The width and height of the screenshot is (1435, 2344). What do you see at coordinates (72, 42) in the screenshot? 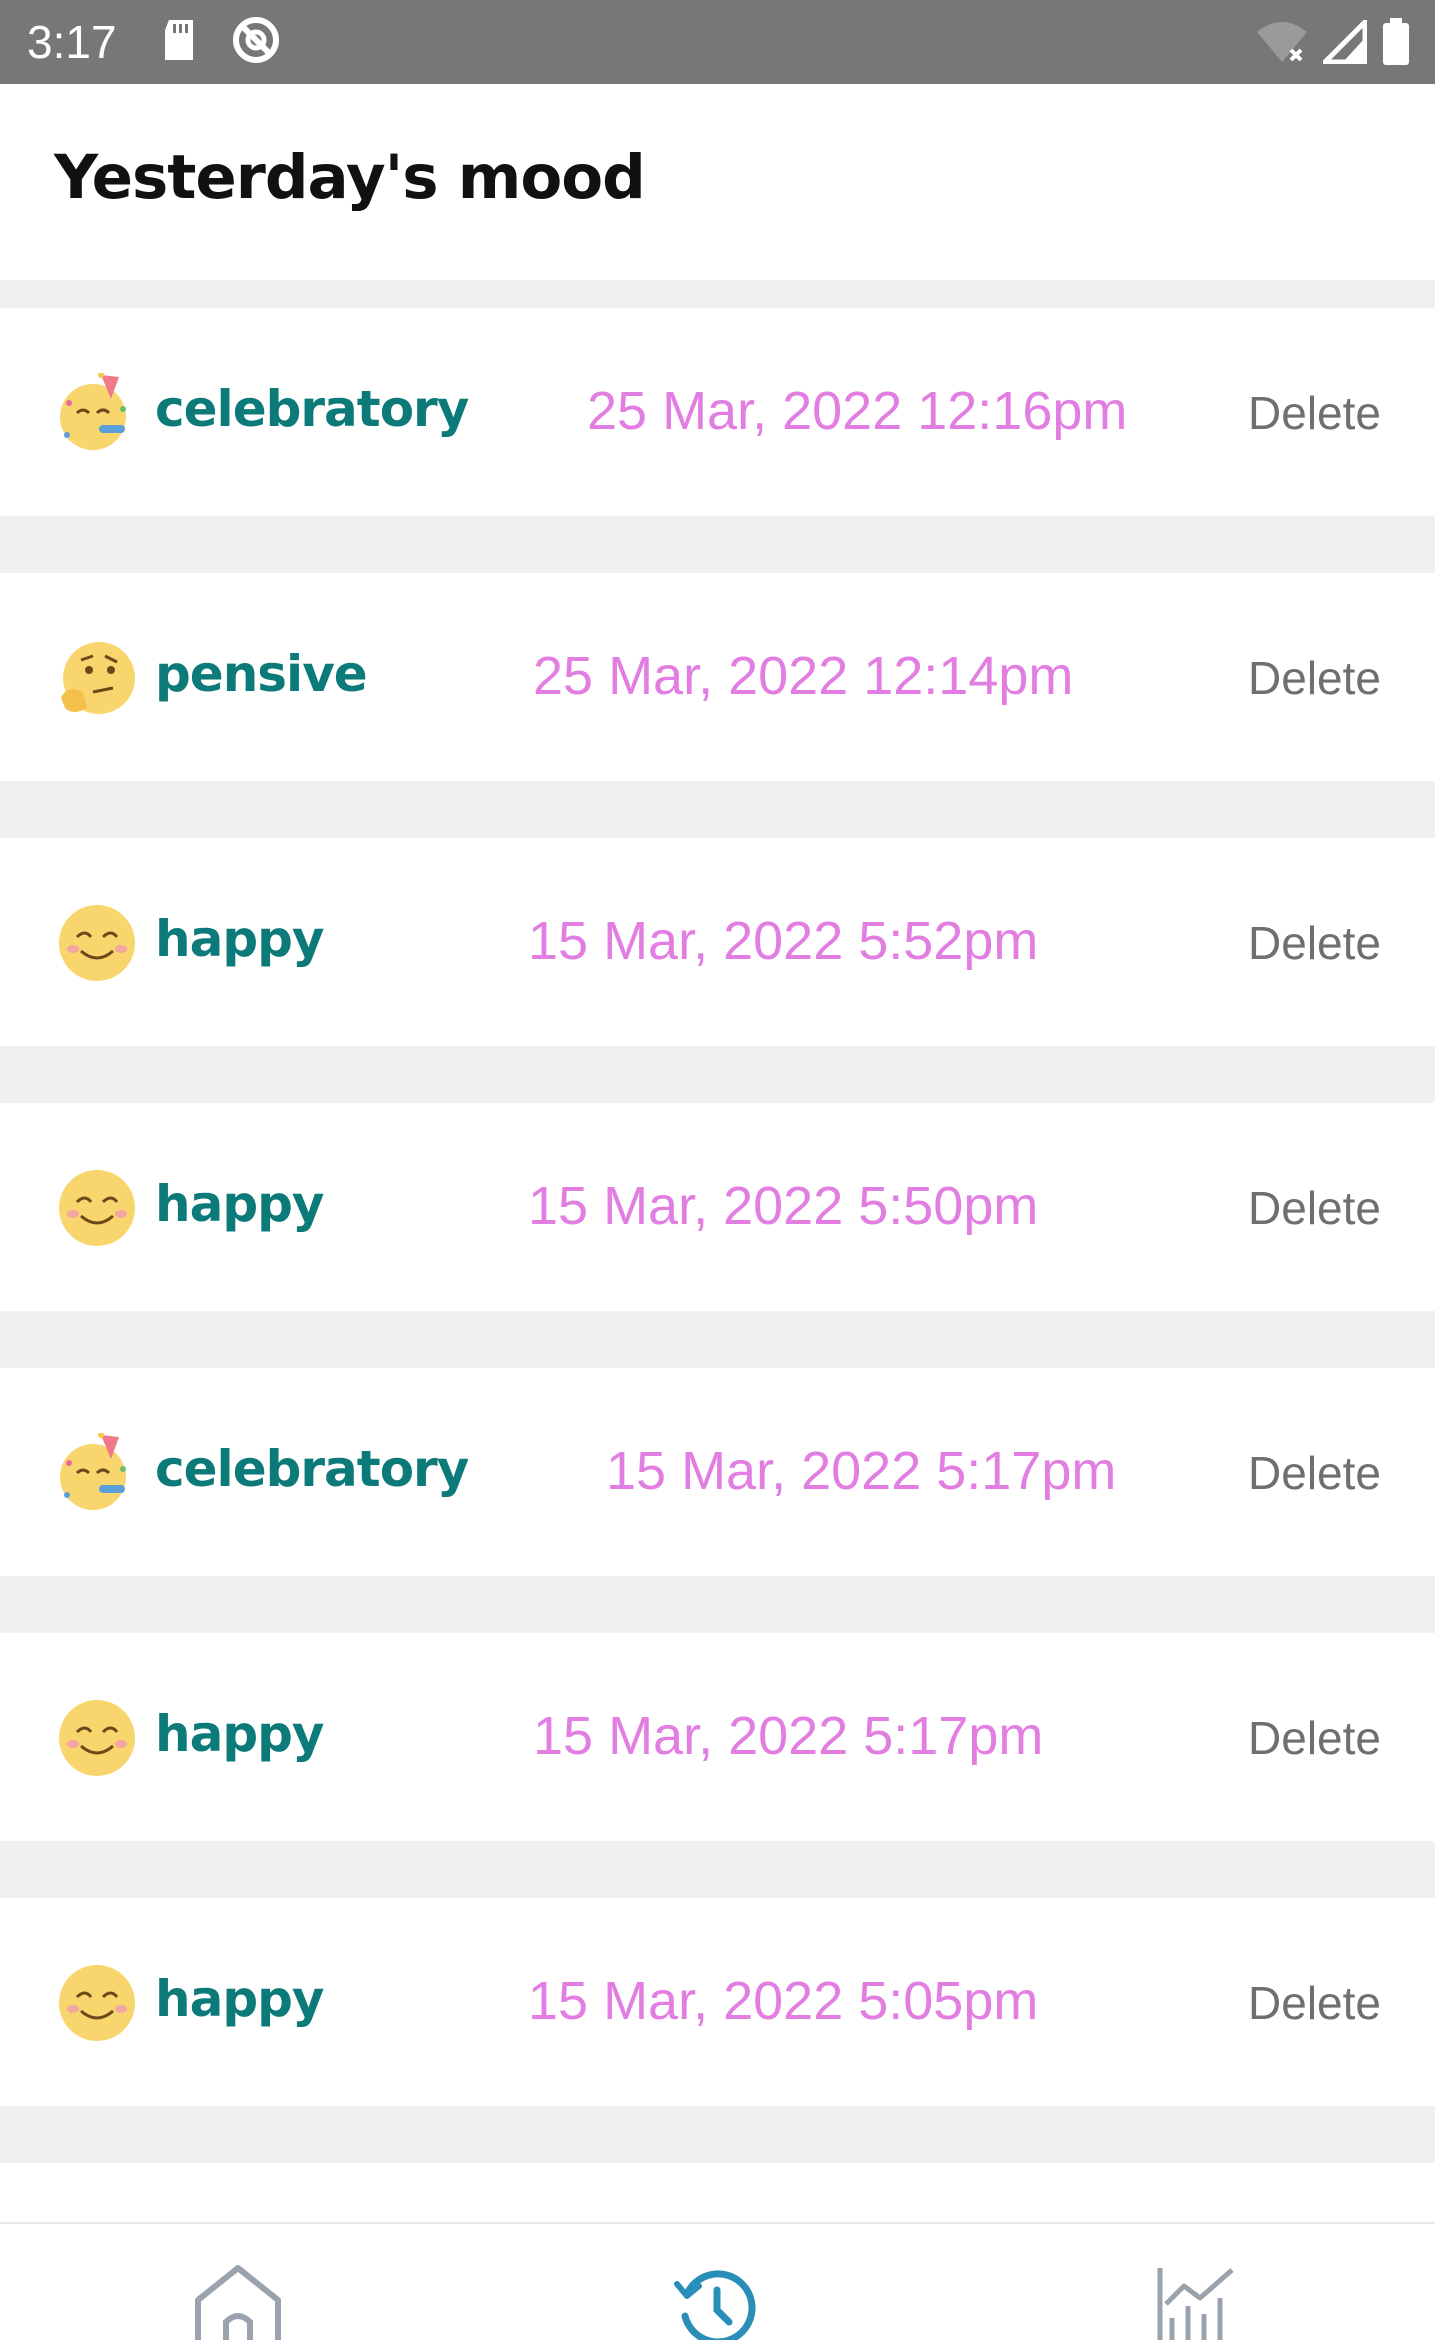
I see `status-time: 3:17` at bounding box center [72, 42].